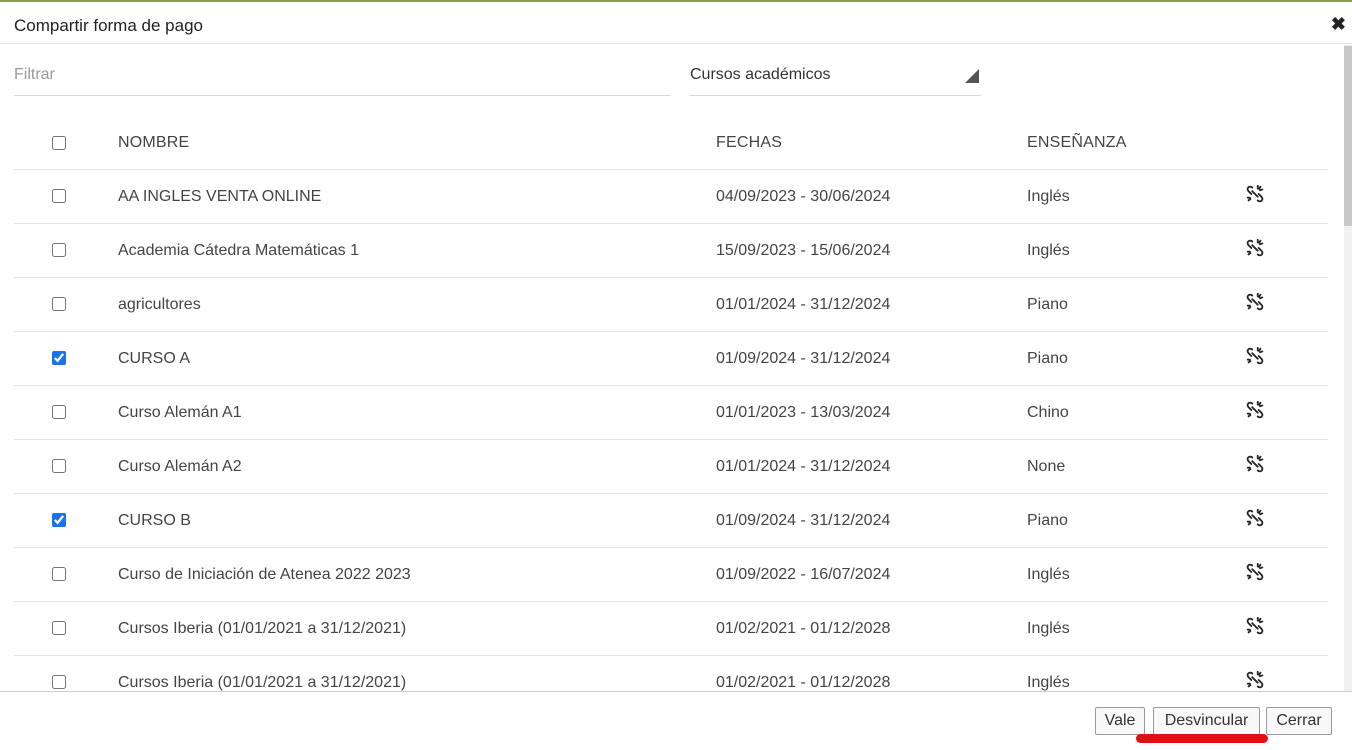 This screenshot has width=1352, height=750. I want to click on table-header-row: NOMBRE FECHAS ENSEÑANZA, so click(671, 143).